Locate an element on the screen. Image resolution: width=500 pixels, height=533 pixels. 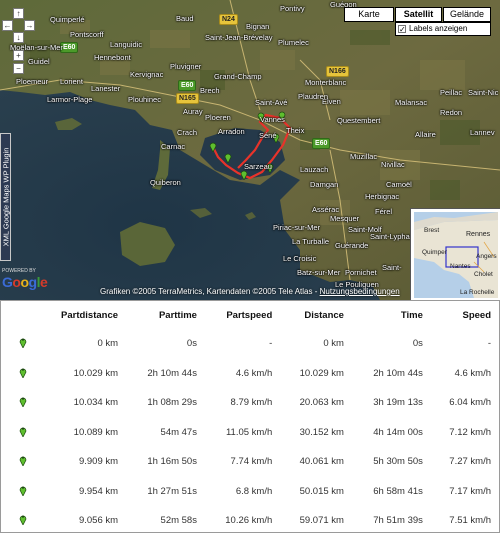
pan-left-button: ← is located at coordinates (7, 25).